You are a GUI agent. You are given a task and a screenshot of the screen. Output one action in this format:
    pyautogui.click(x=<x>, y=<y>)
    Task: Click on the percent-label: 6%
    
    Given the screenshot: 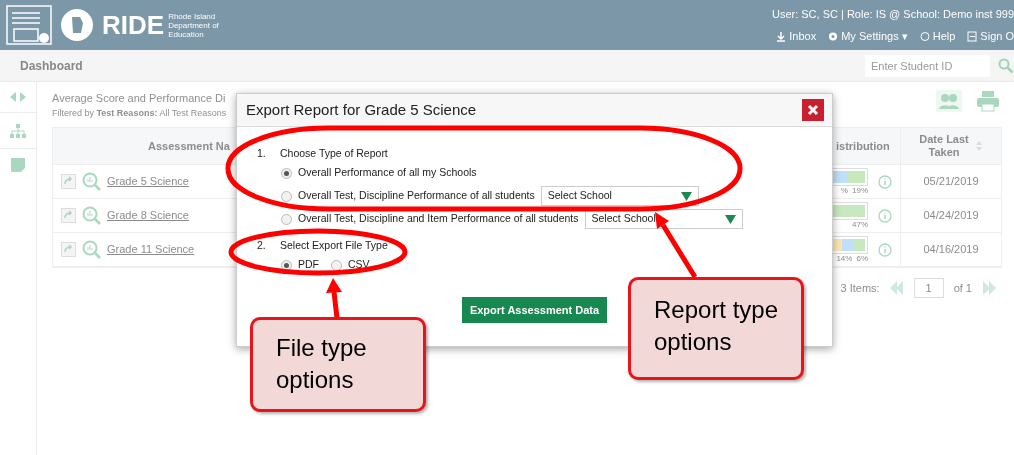 What is the action you would take?
    pyautogui.click(x=862, y=258)
    